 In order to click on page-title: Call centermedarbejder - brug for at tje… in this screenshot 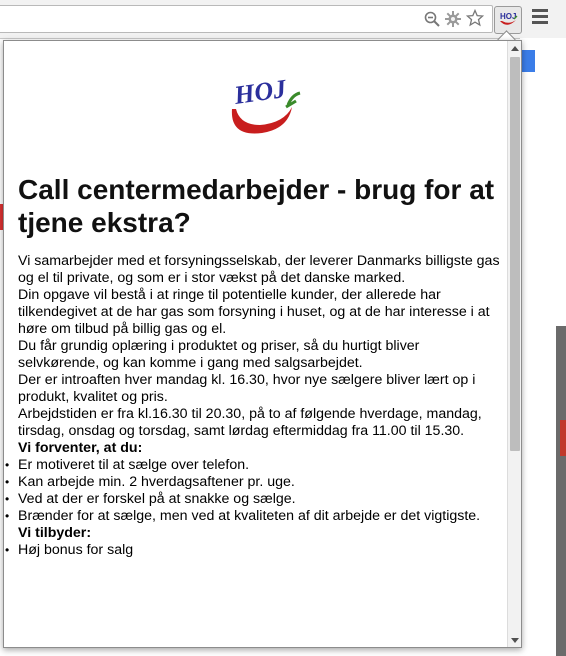, I will do `click(256, 206)`.